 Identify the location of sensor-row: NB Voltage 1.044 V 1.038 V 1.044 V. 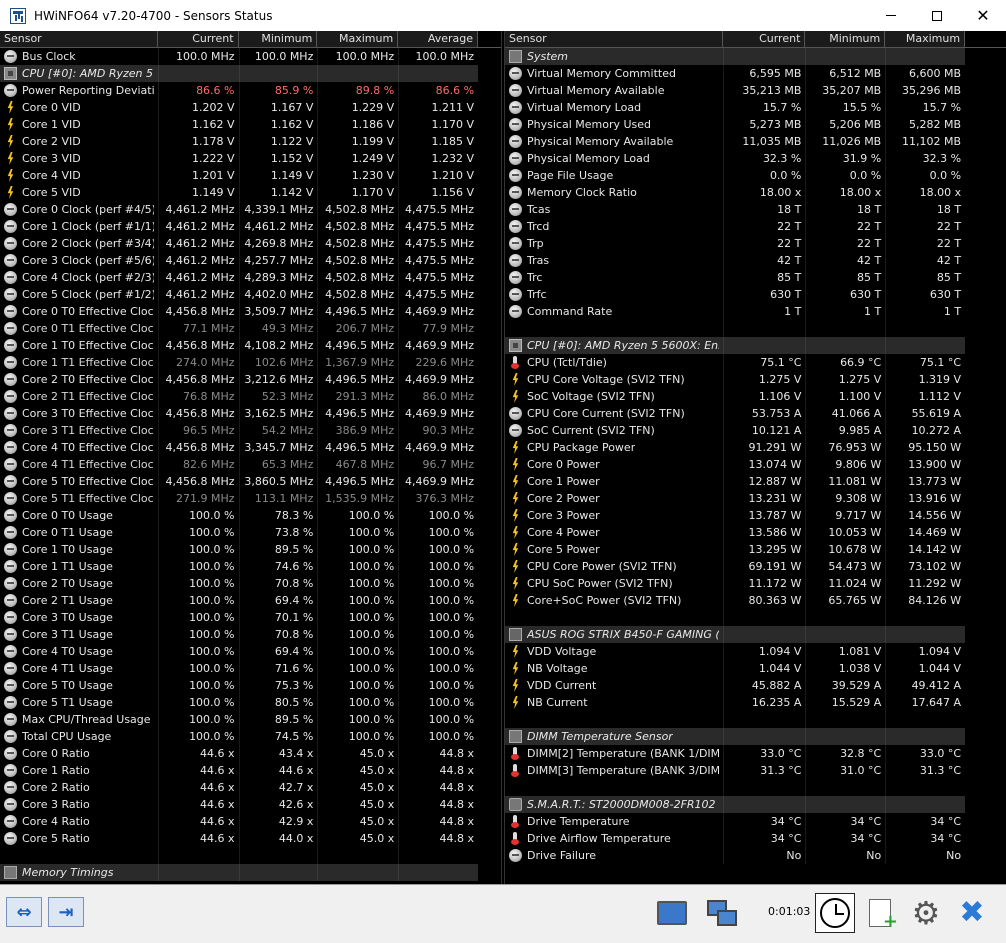
(755, 668).